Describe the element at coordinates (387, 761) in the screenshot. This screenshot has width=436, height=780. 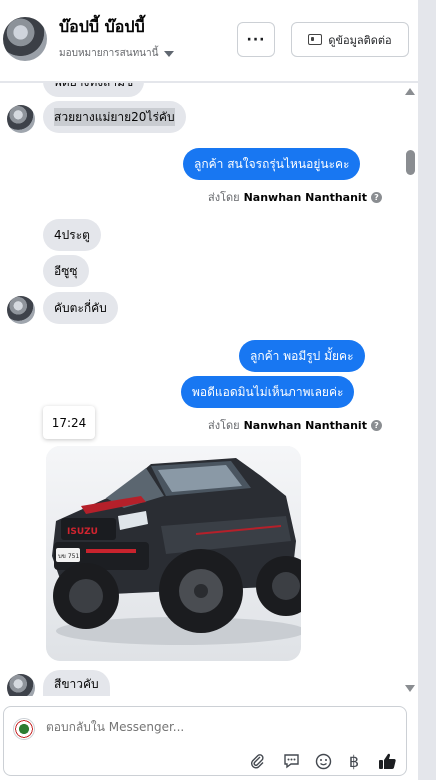
I see `thumbs-up-icon` at that location.